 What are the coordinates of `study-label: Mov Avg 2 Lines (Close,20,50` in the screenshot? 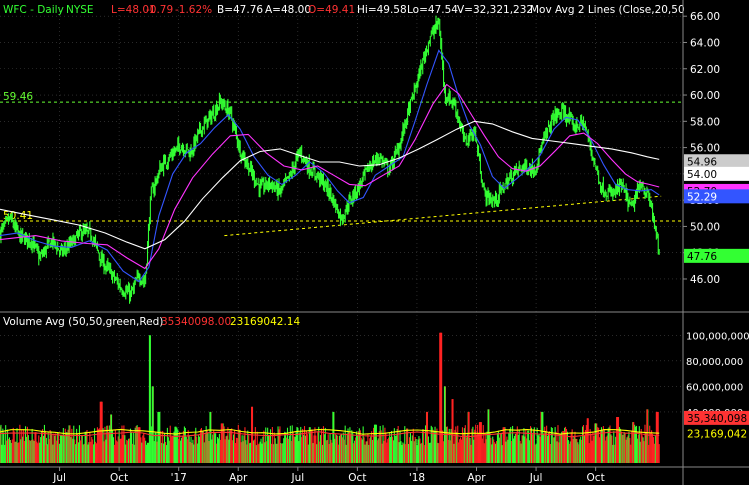 It's located at (607, 10).